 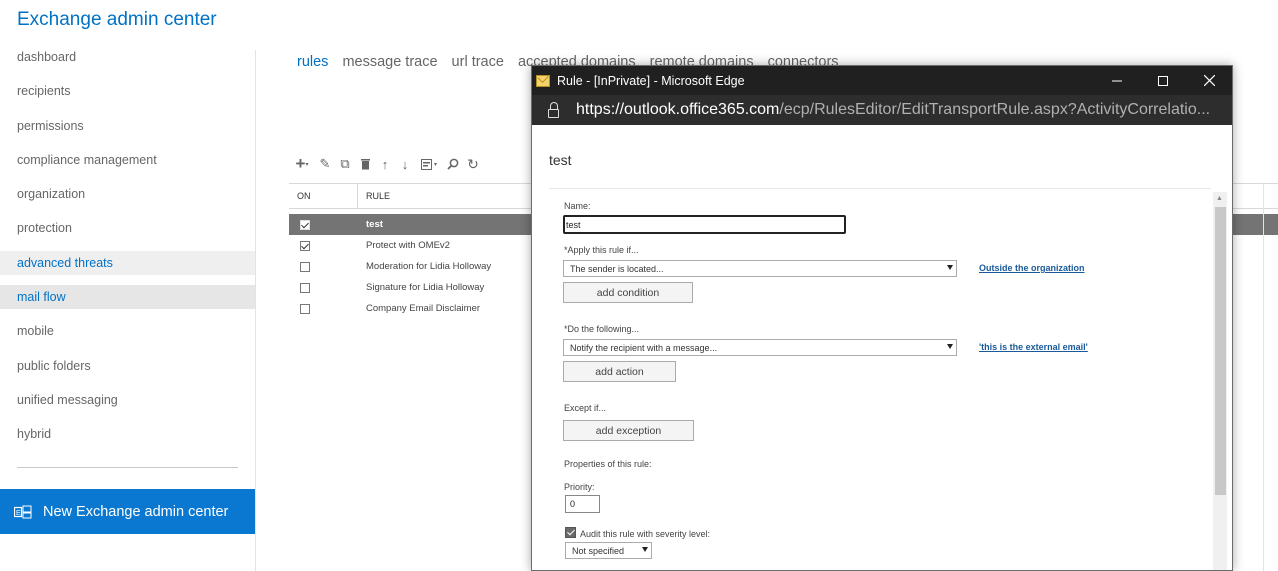 What do you see at coordinates (127, 400) in the screenshot?
I see `nav-item-unified-messaging: unified messaging` at bounding box center [127, 400].